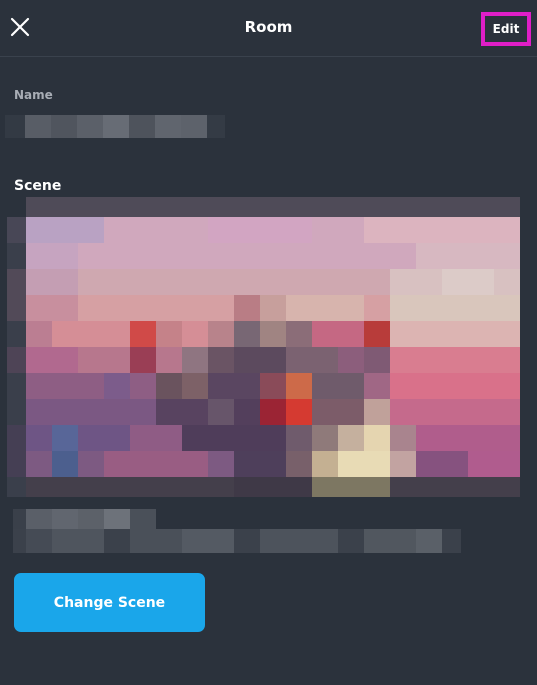 This screenshot has height=685, width=537. Describe the element at coordinates (38, 186) in the screenshot. I see `scene-label: Scene` at that location.